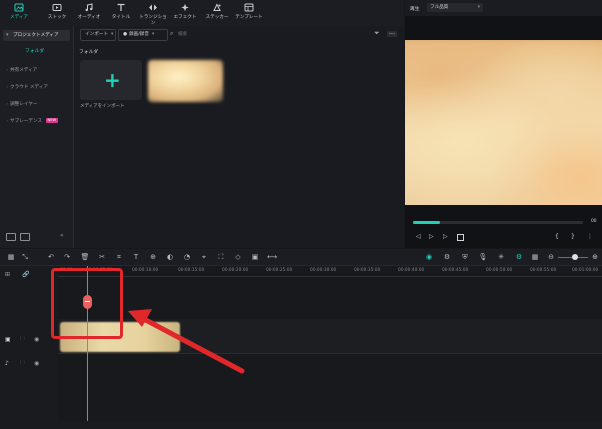 The height and width of the screenshot is (429, 602). Describe the element at coordinates (535, 257) in the screenshot. I see `grid-icon: ▦` at that location.